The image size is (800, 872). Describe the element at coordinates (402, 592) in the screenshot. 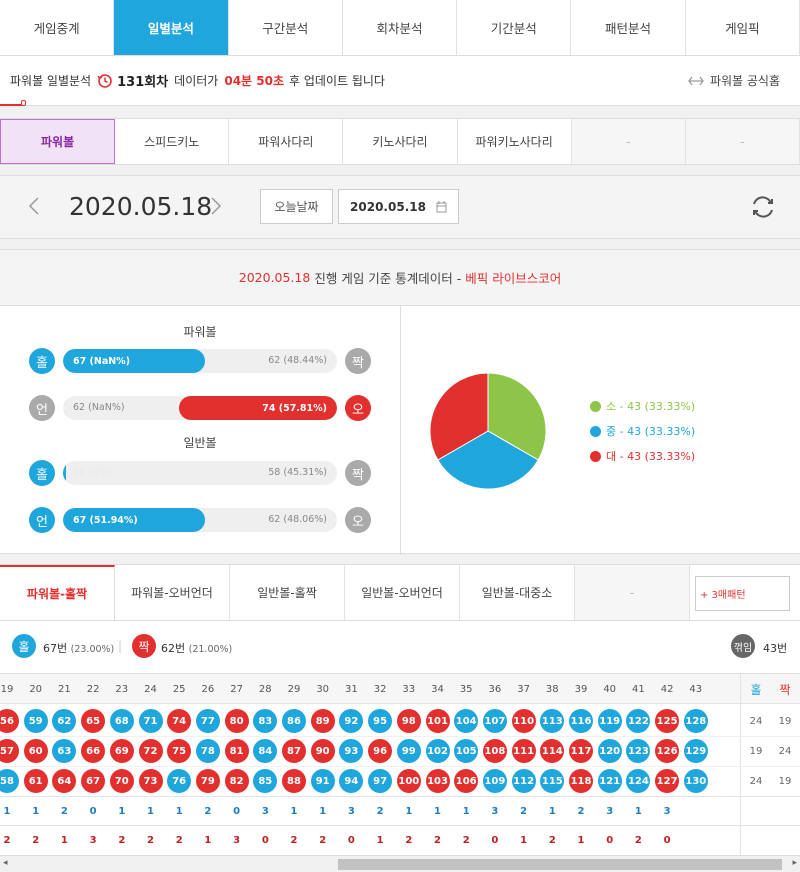

I see `pattern-tab-normal-overunder: 일반볼-오버언더` at that location.